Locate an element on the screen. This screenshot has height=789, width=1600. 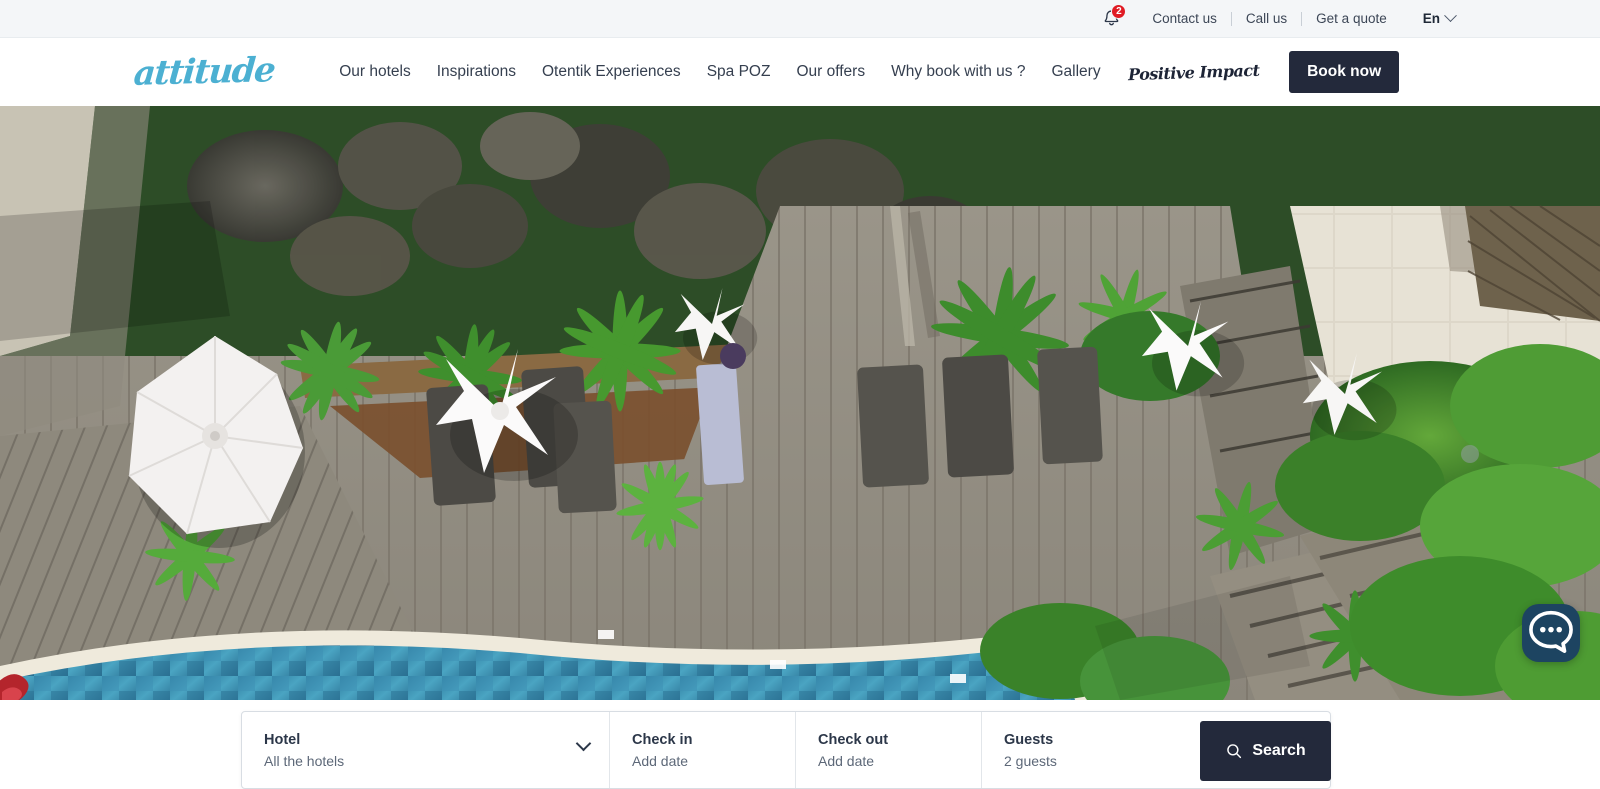
guests-selector: Guests 2 guests is located at coordinates (1082, 750).